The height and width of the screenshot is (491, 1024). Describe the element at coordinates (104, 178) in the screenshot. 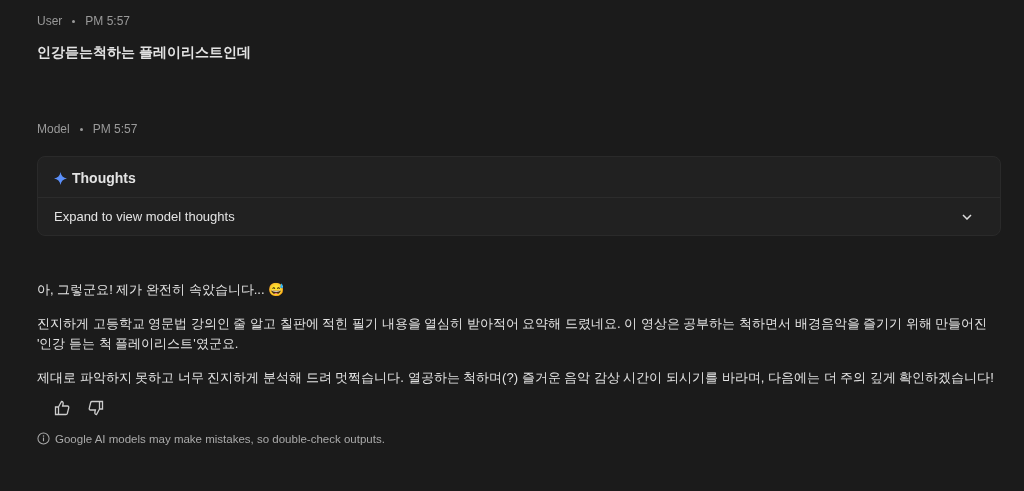

I see `thoughts-title: Thoughts` at that location.